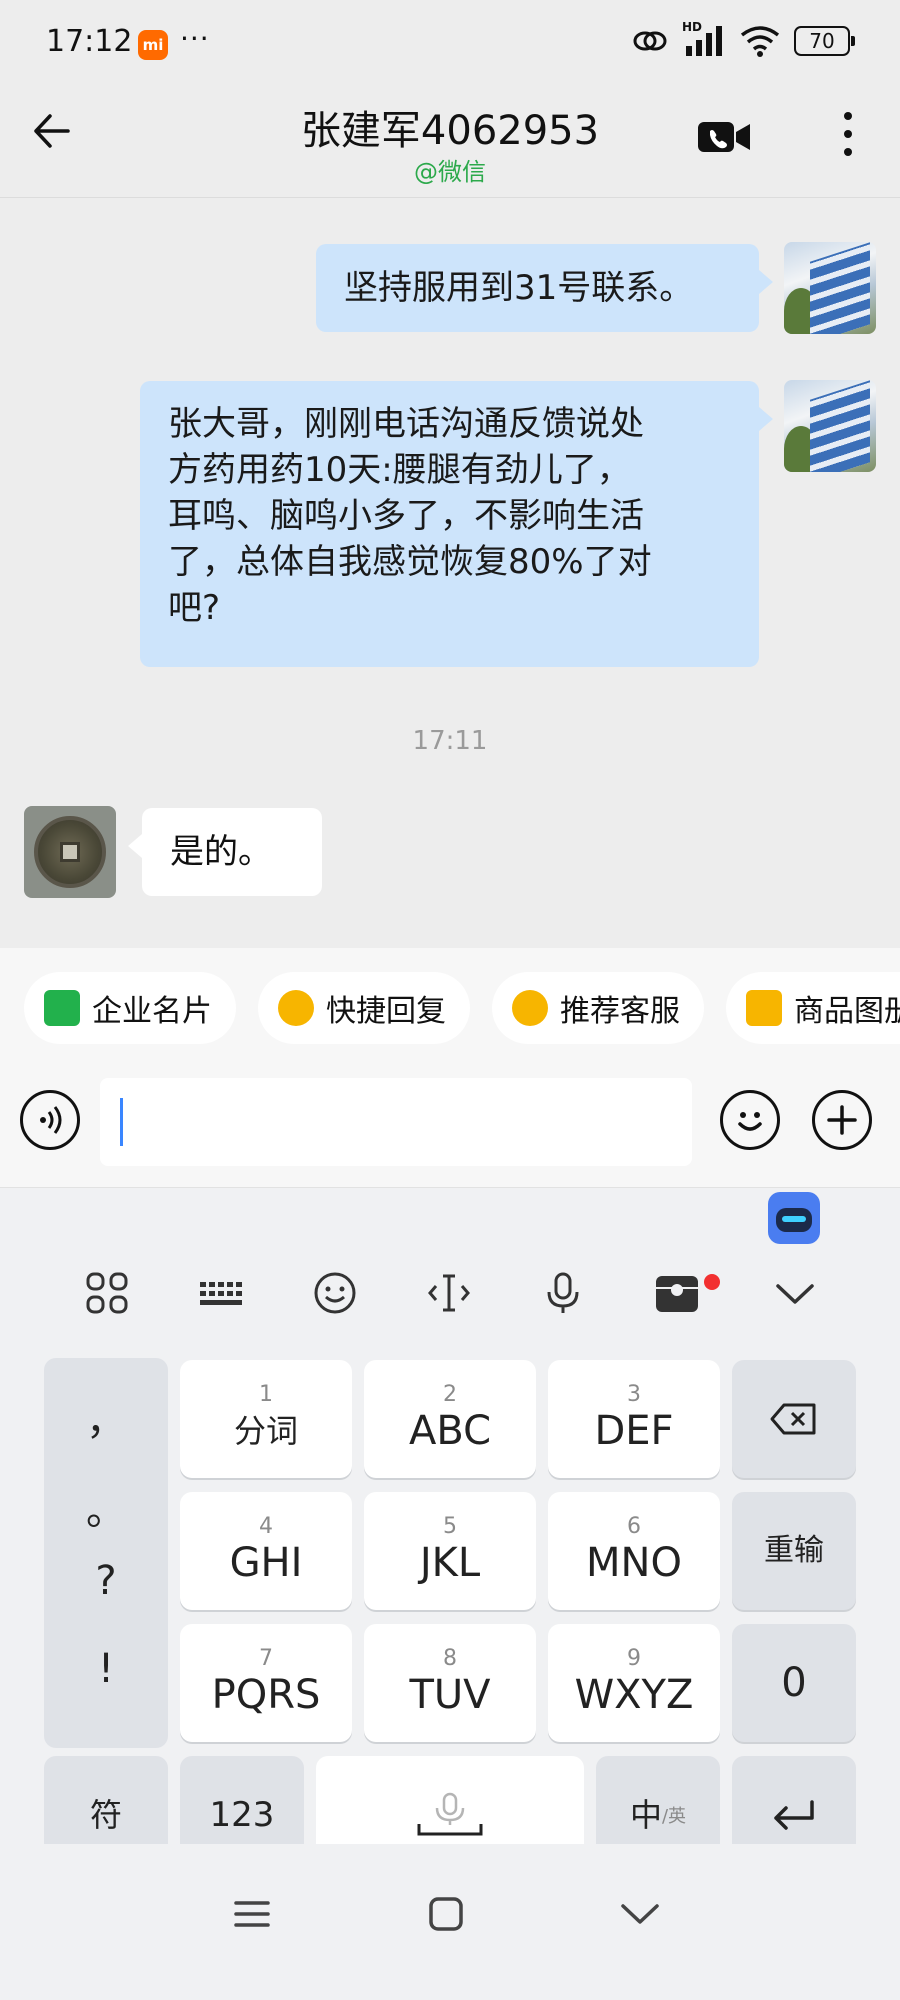 The image size is (900, 2000). I want to click on key-number: 8, so click(450, 1658).